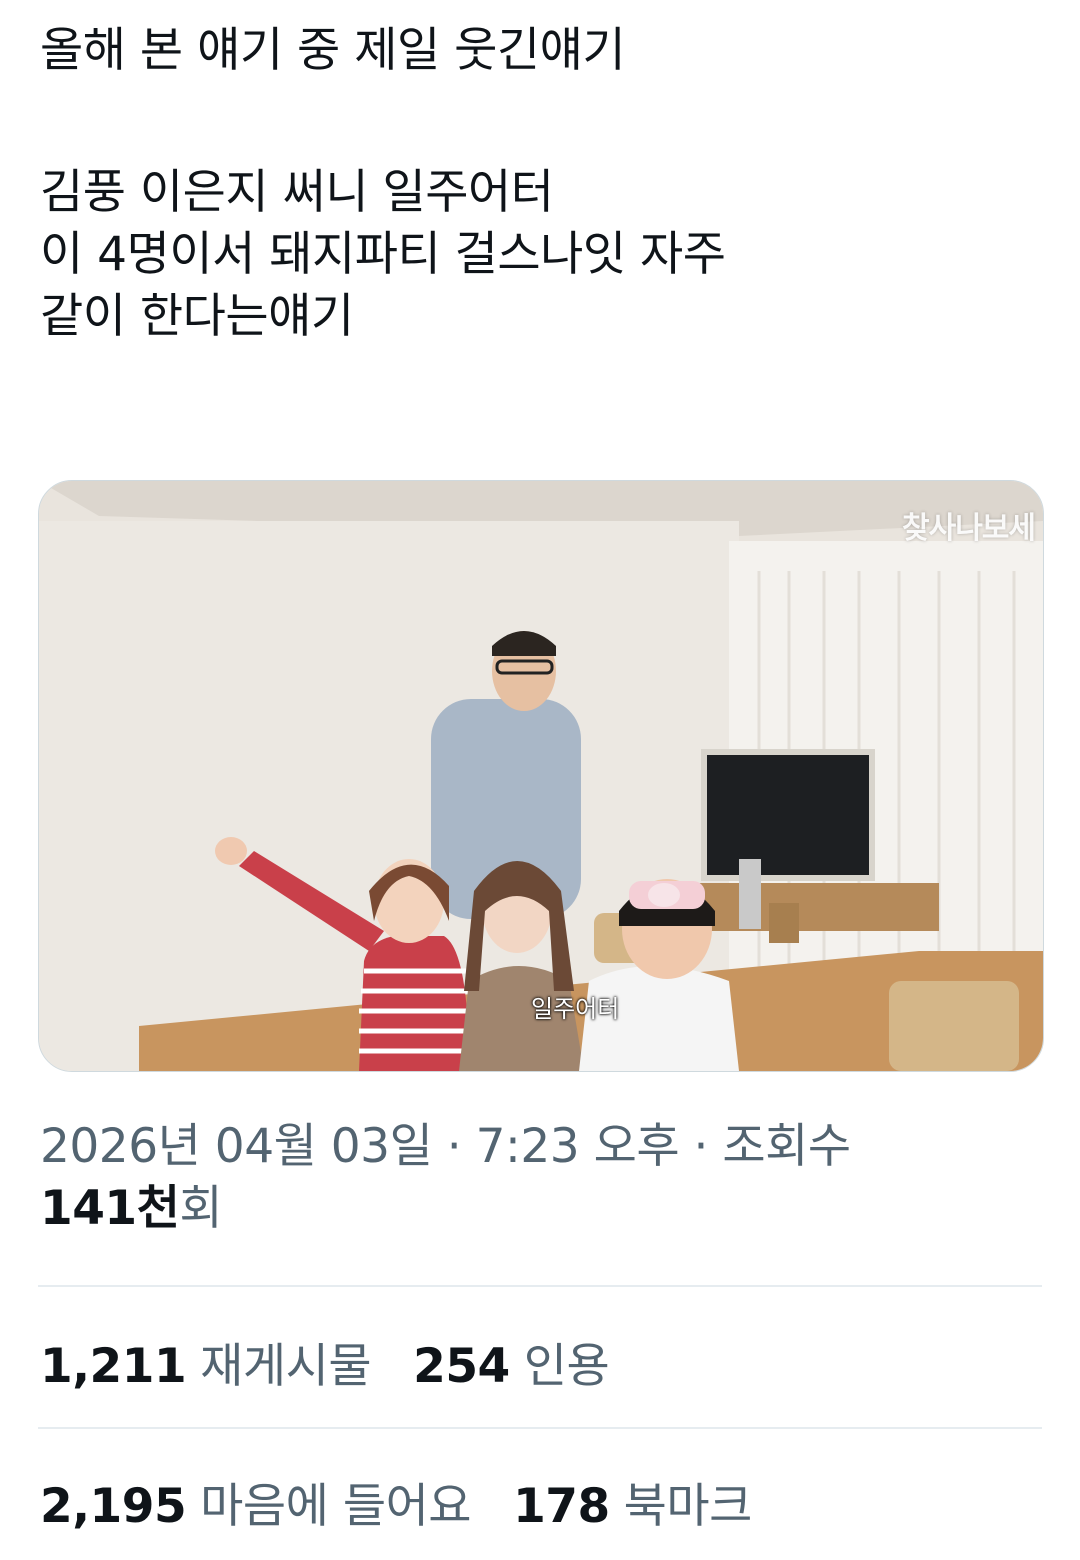  Describe the element at coordinates (575, 1009) in the screenshot. I see `media-caption: 일주어터` at that location.